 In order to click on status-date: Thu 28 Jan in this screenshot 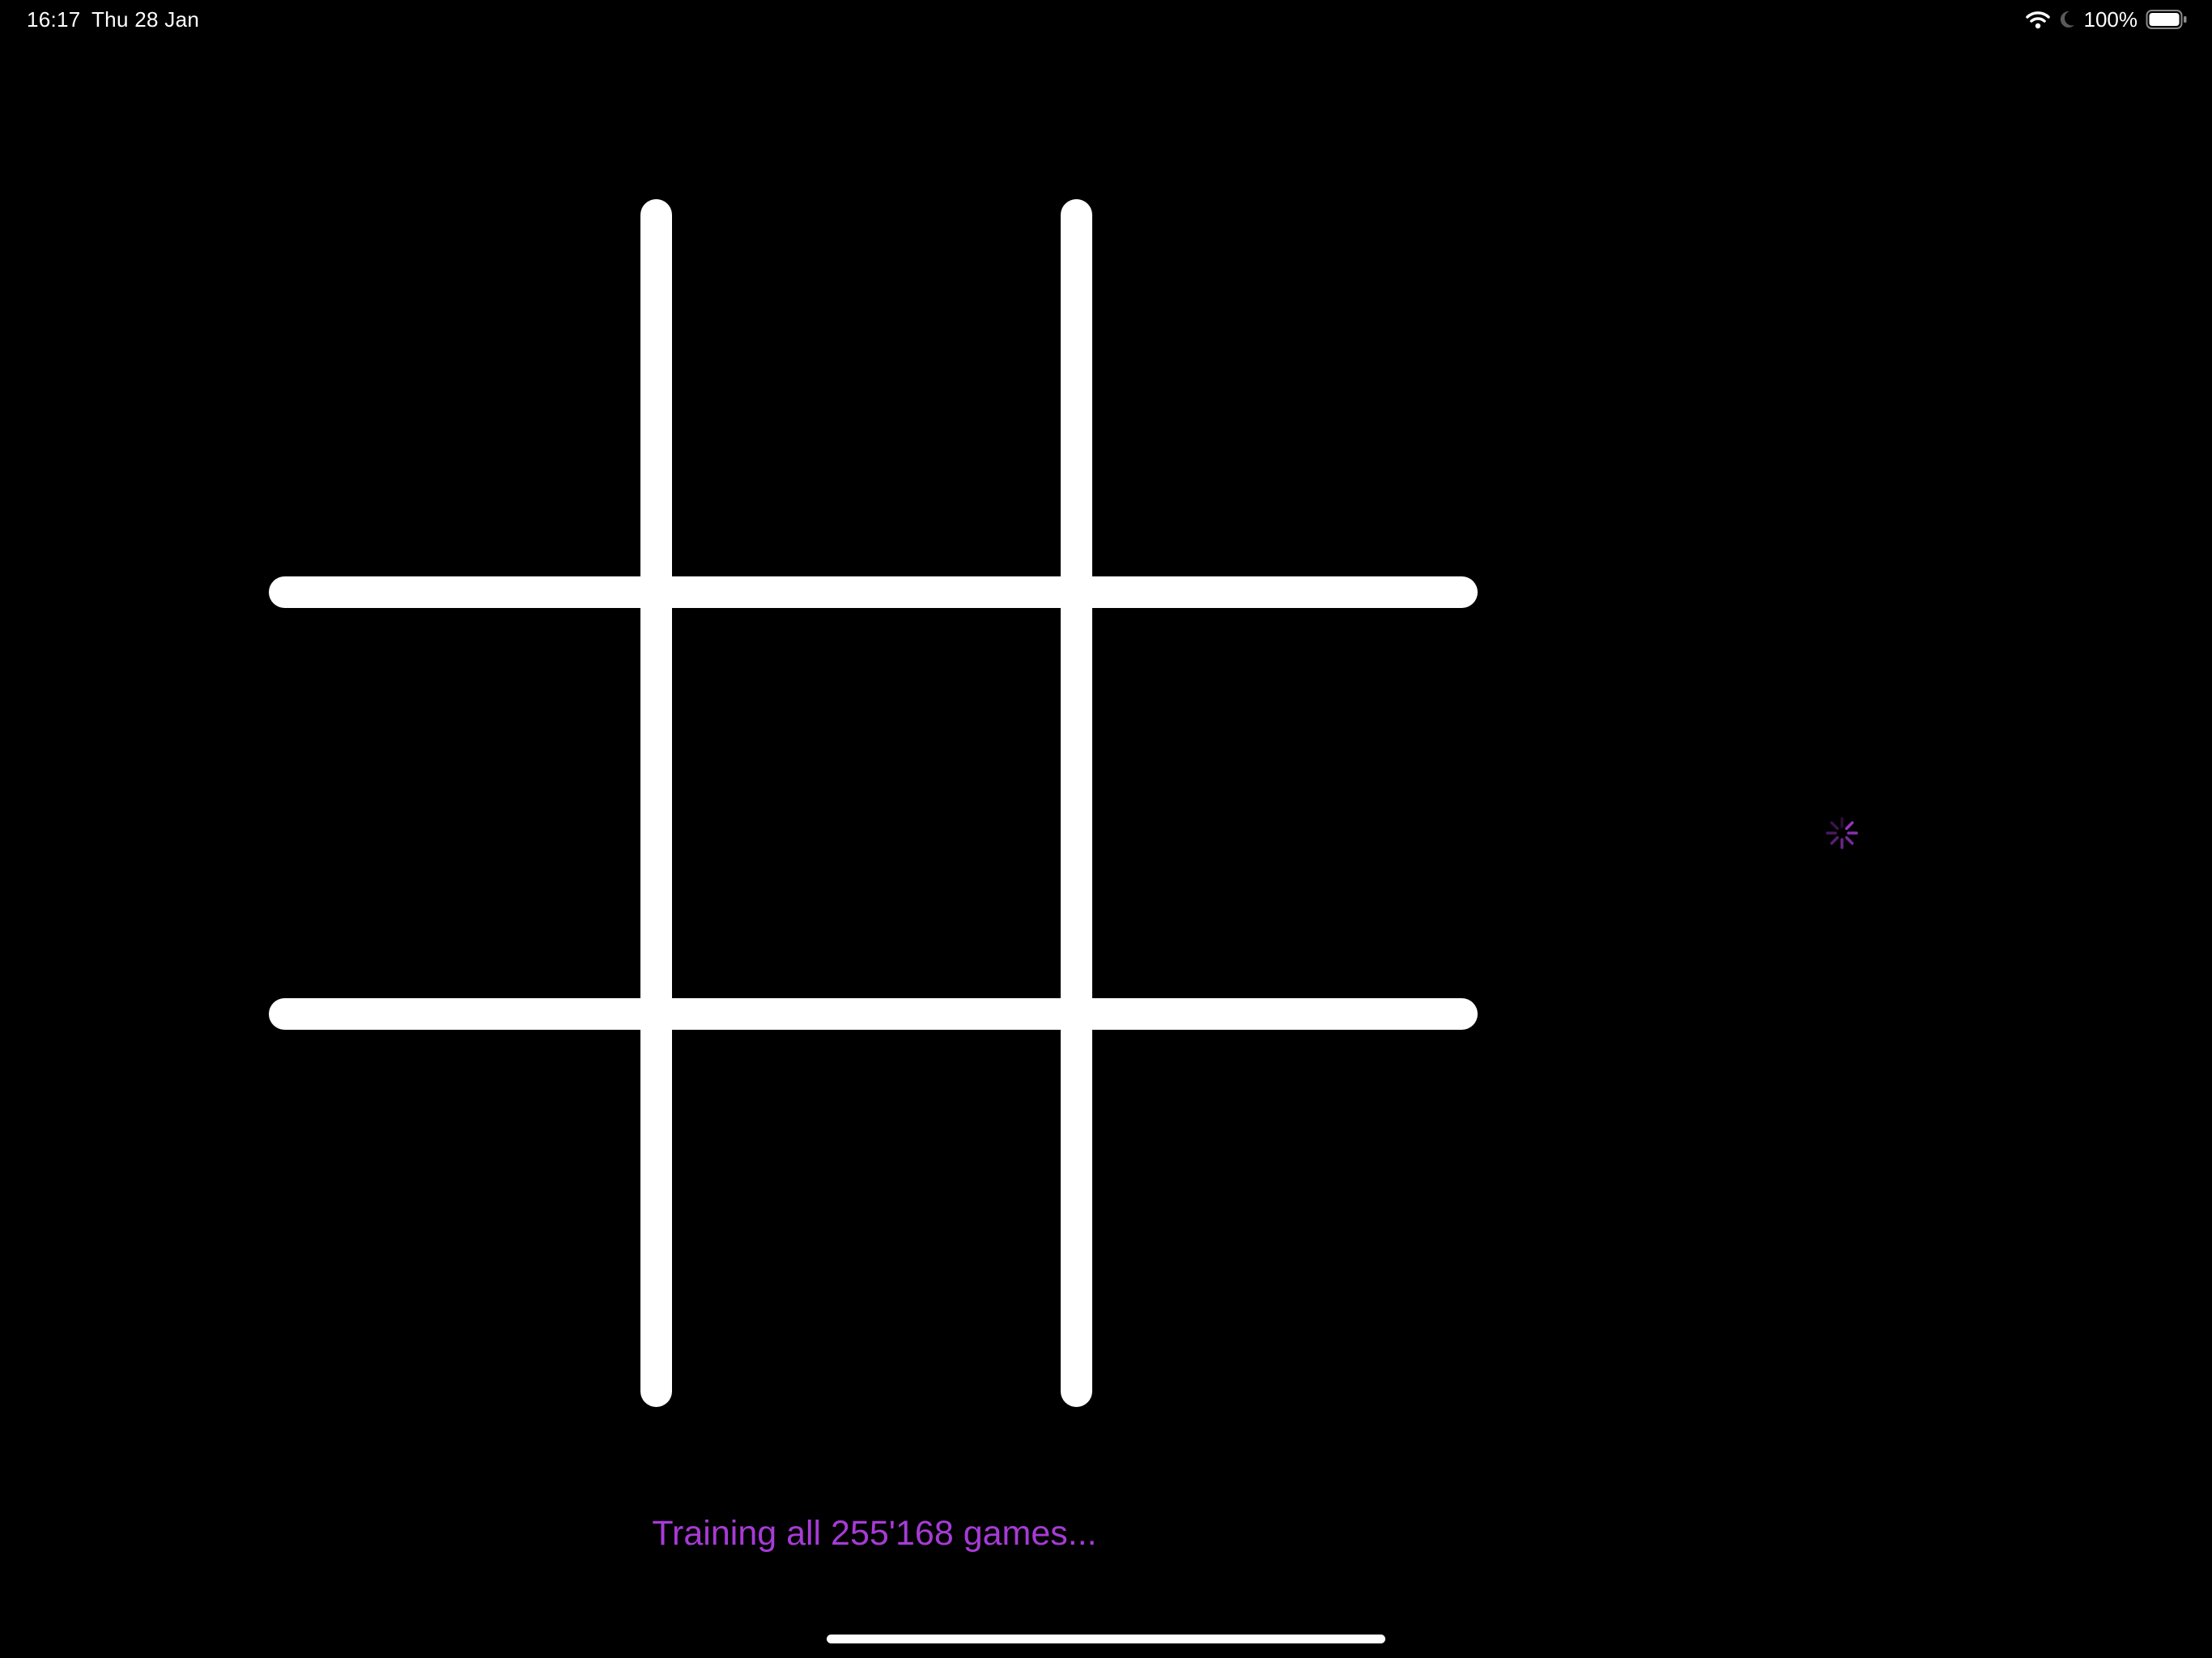, I will do `click(145, 19)`.